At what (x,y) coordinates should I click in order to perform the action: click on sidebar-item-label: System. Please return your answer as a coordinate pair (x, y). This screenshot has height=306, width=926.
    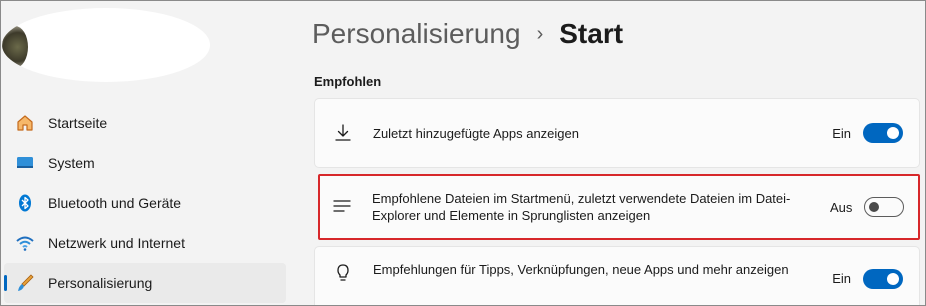
    Looking at the image, I should click on (71, 163).